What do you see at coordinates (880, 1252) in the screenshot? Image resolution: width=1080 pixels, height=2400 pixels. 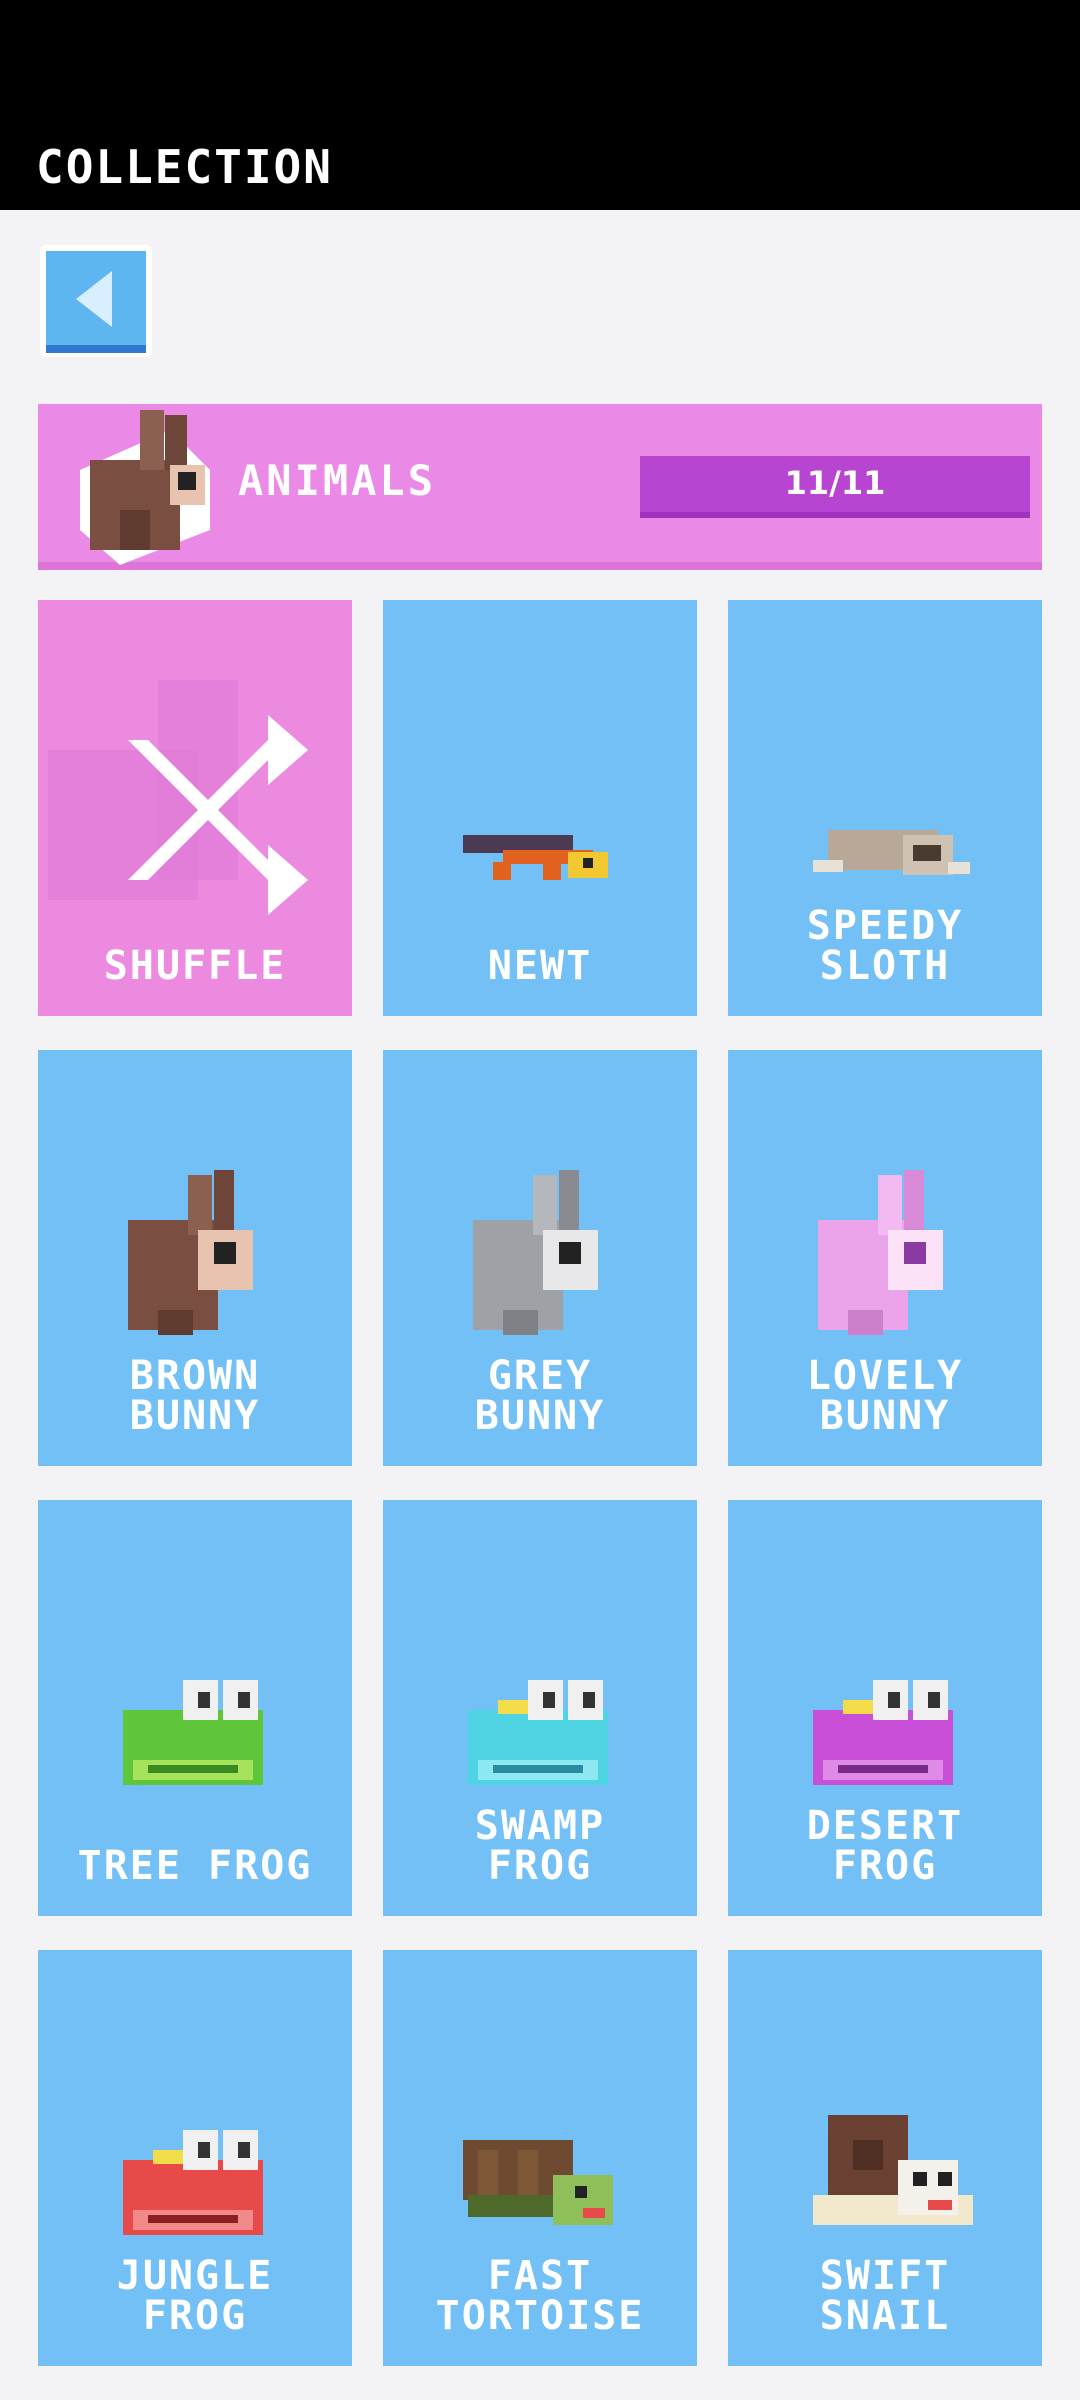 I see `pink-bunny-icon` at bounding box center [880, 1252].